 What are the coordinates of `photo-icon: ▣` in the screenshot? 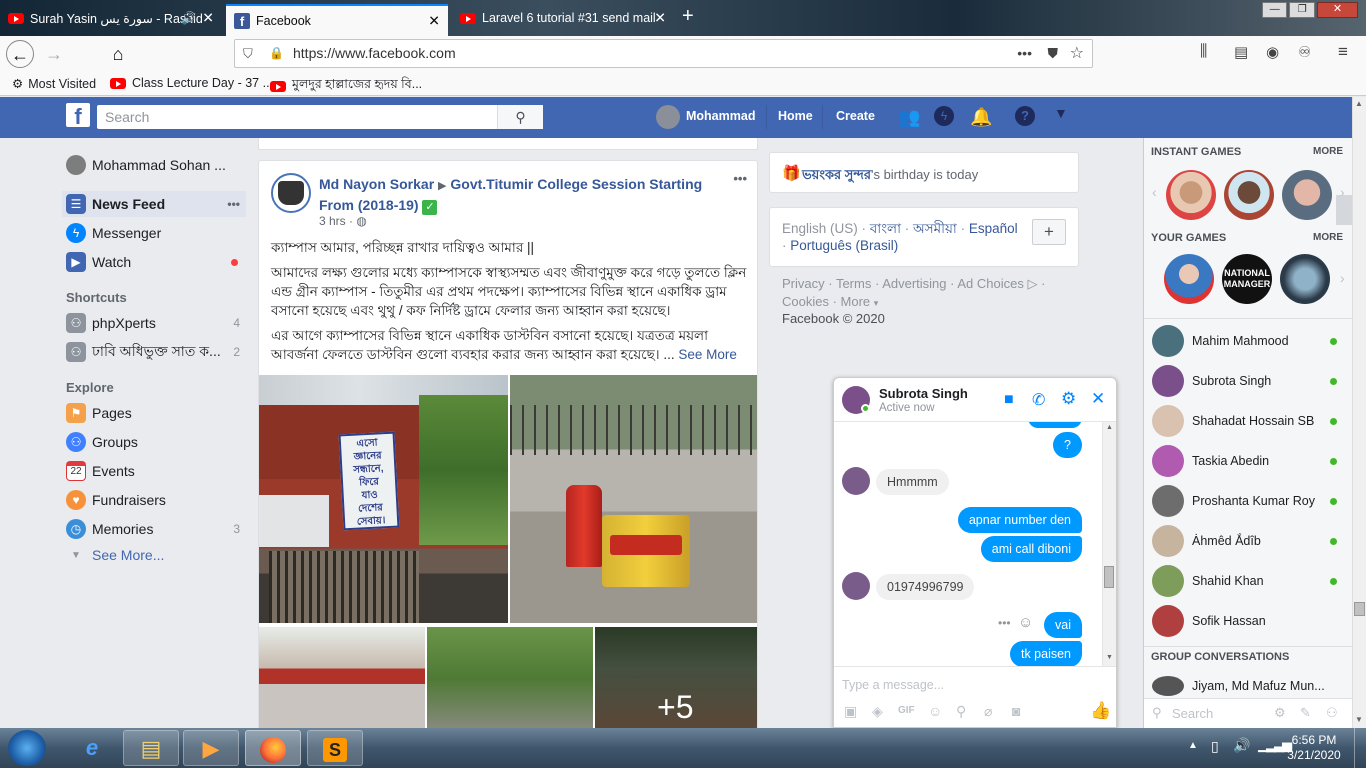 It's located at (850, 711).